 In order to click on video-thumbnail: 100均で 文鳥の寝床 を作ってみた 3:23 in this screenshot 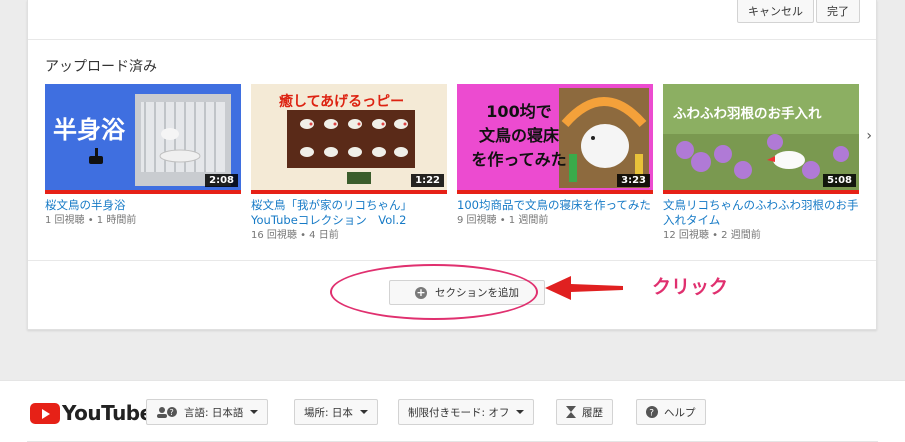, I will do `click(555, 139)`.